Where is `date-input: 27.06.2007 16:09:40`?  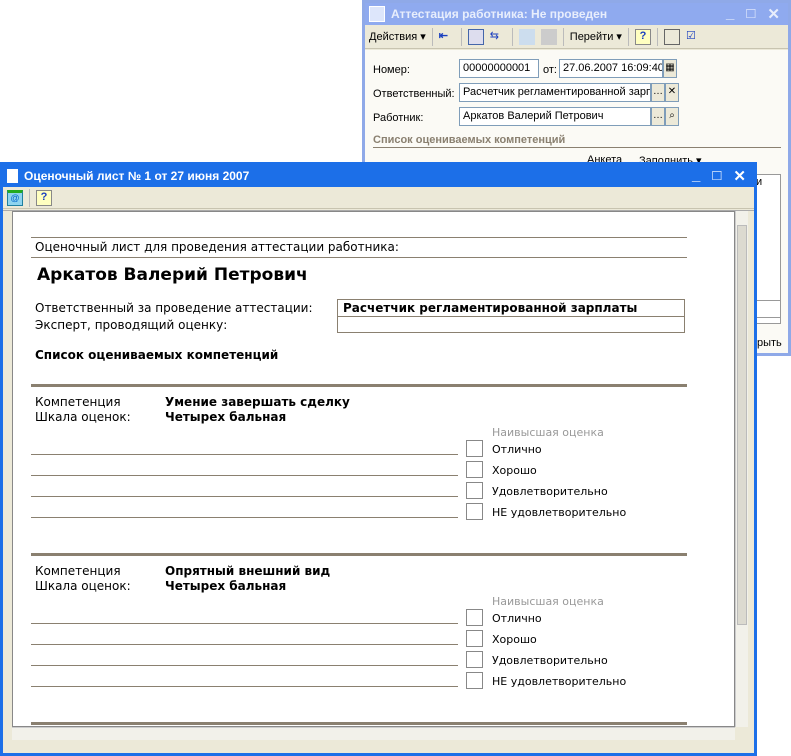
date-input: 27.06.2007 16:09:40 is located at coordinates (611, 68).